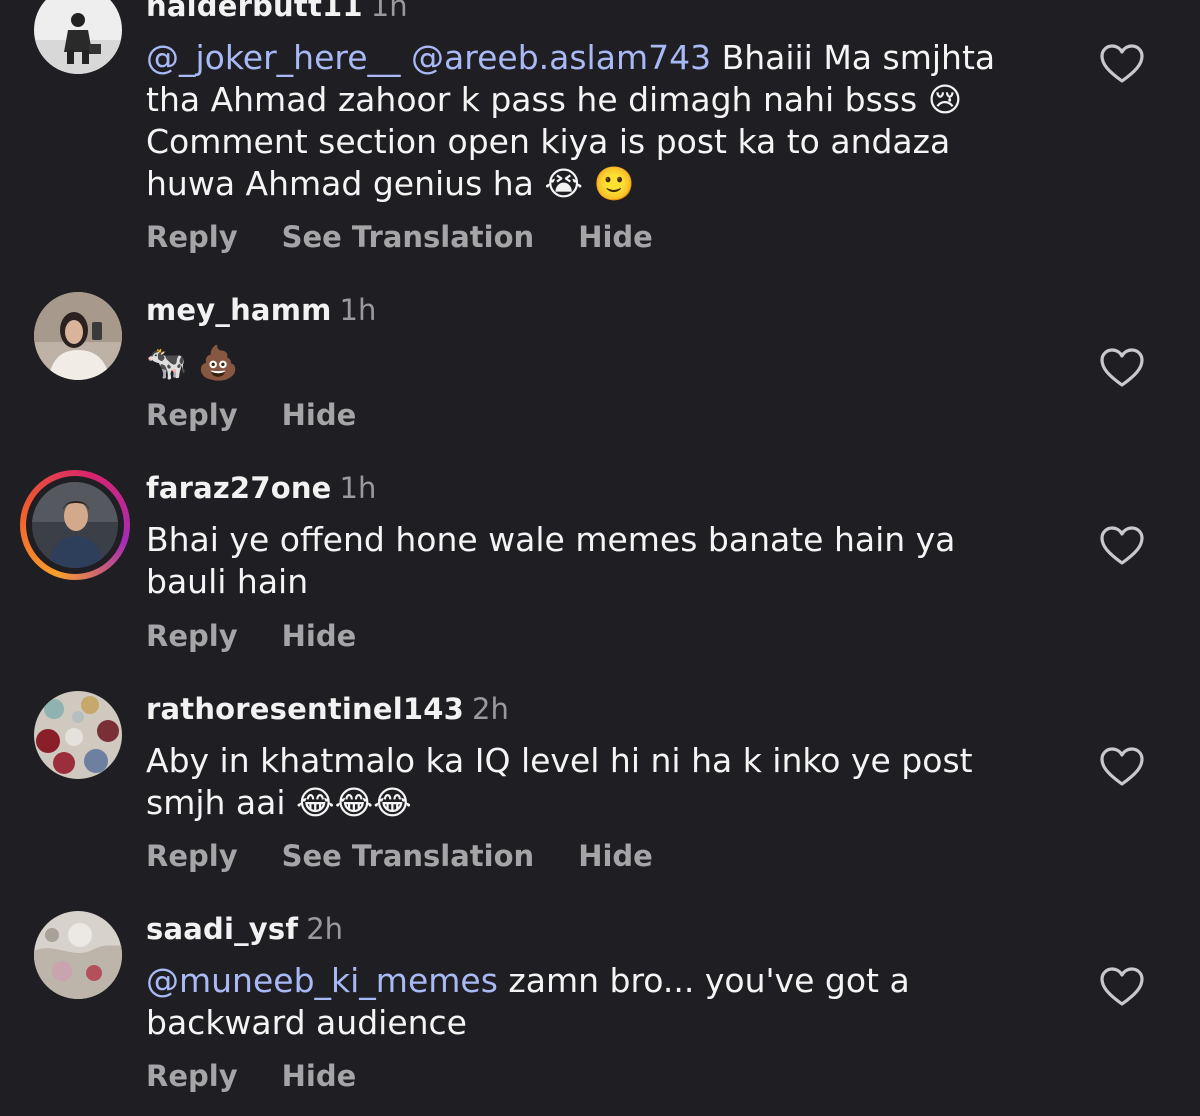  Describe the element at coordinates (239, 310) in the screenshot. I see `username: mey_hamm` at that location.